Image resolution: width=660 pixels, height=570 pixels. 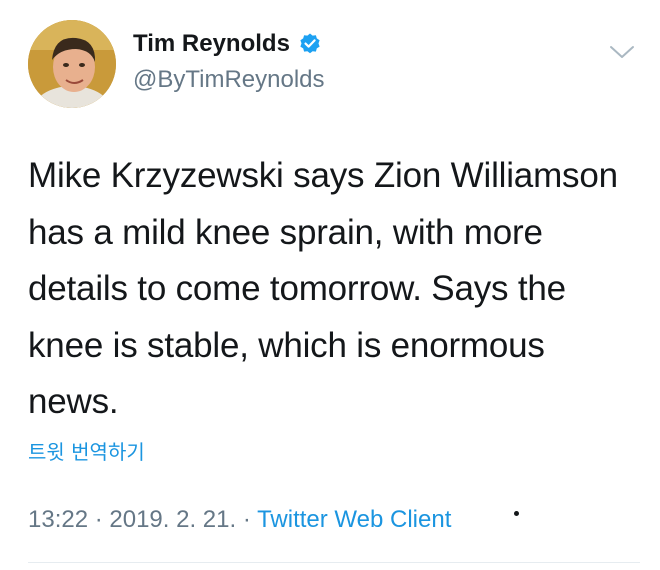 I want to click on author-avatar, so click(x=72, y=64).